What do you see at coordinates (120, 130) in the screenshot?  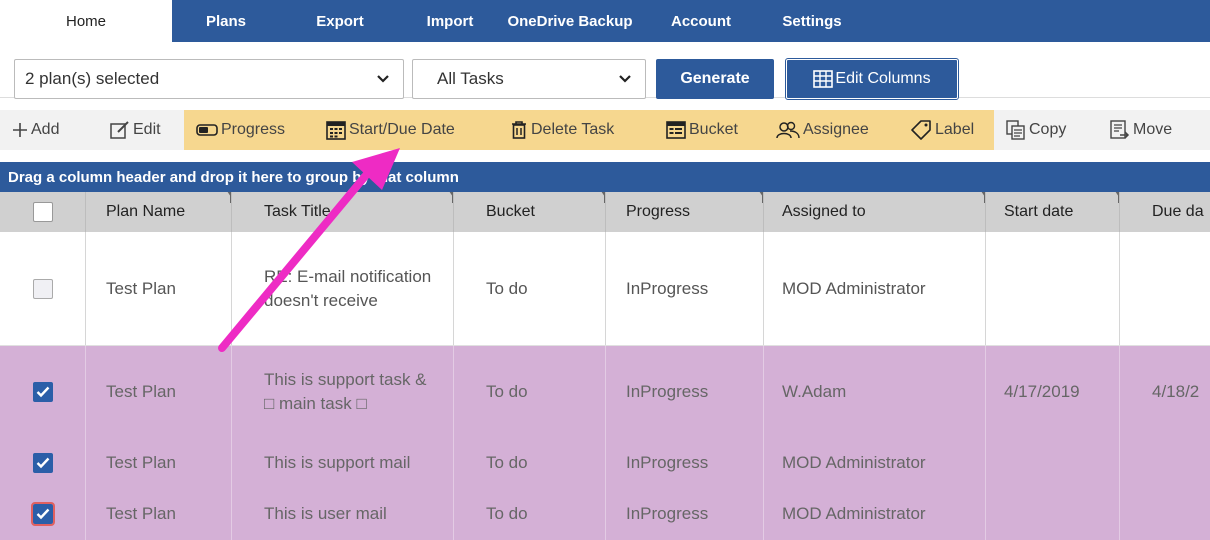 I see `edit-icon` at bounding box center [120, 130].